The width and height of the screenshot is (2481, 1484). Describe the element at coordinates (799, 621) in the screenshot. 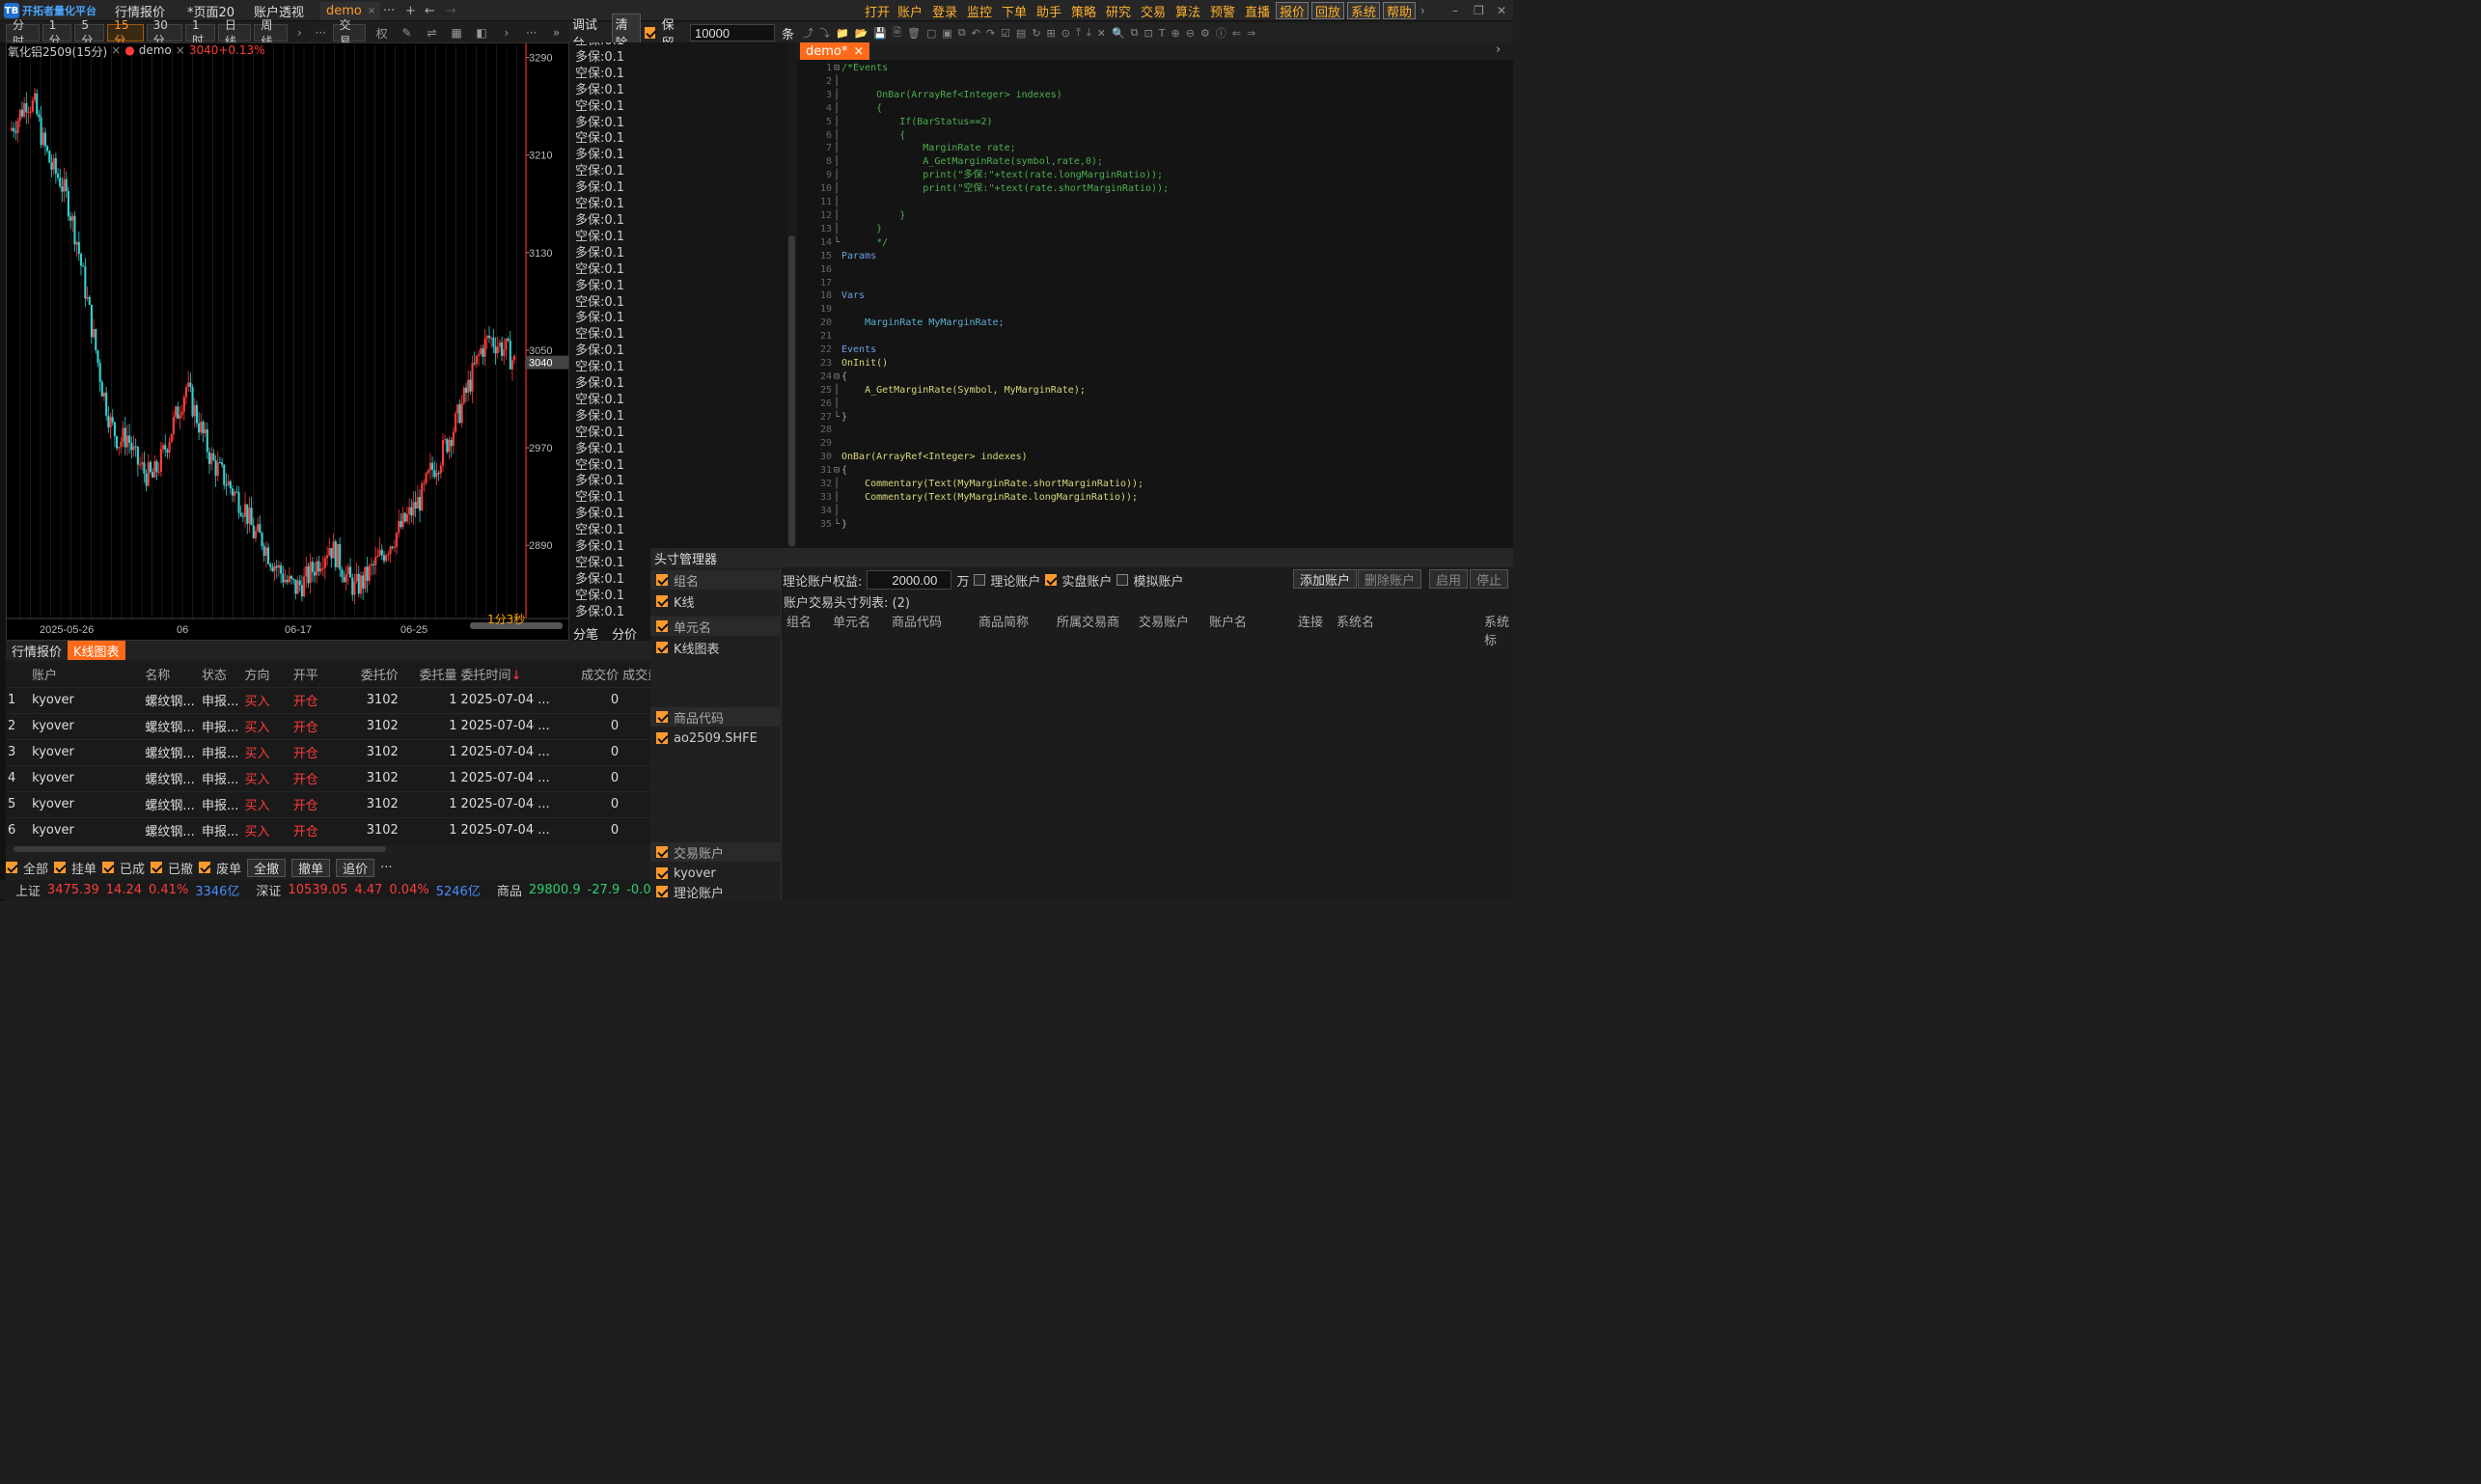

I see `account-column-header: 组名` at that location.